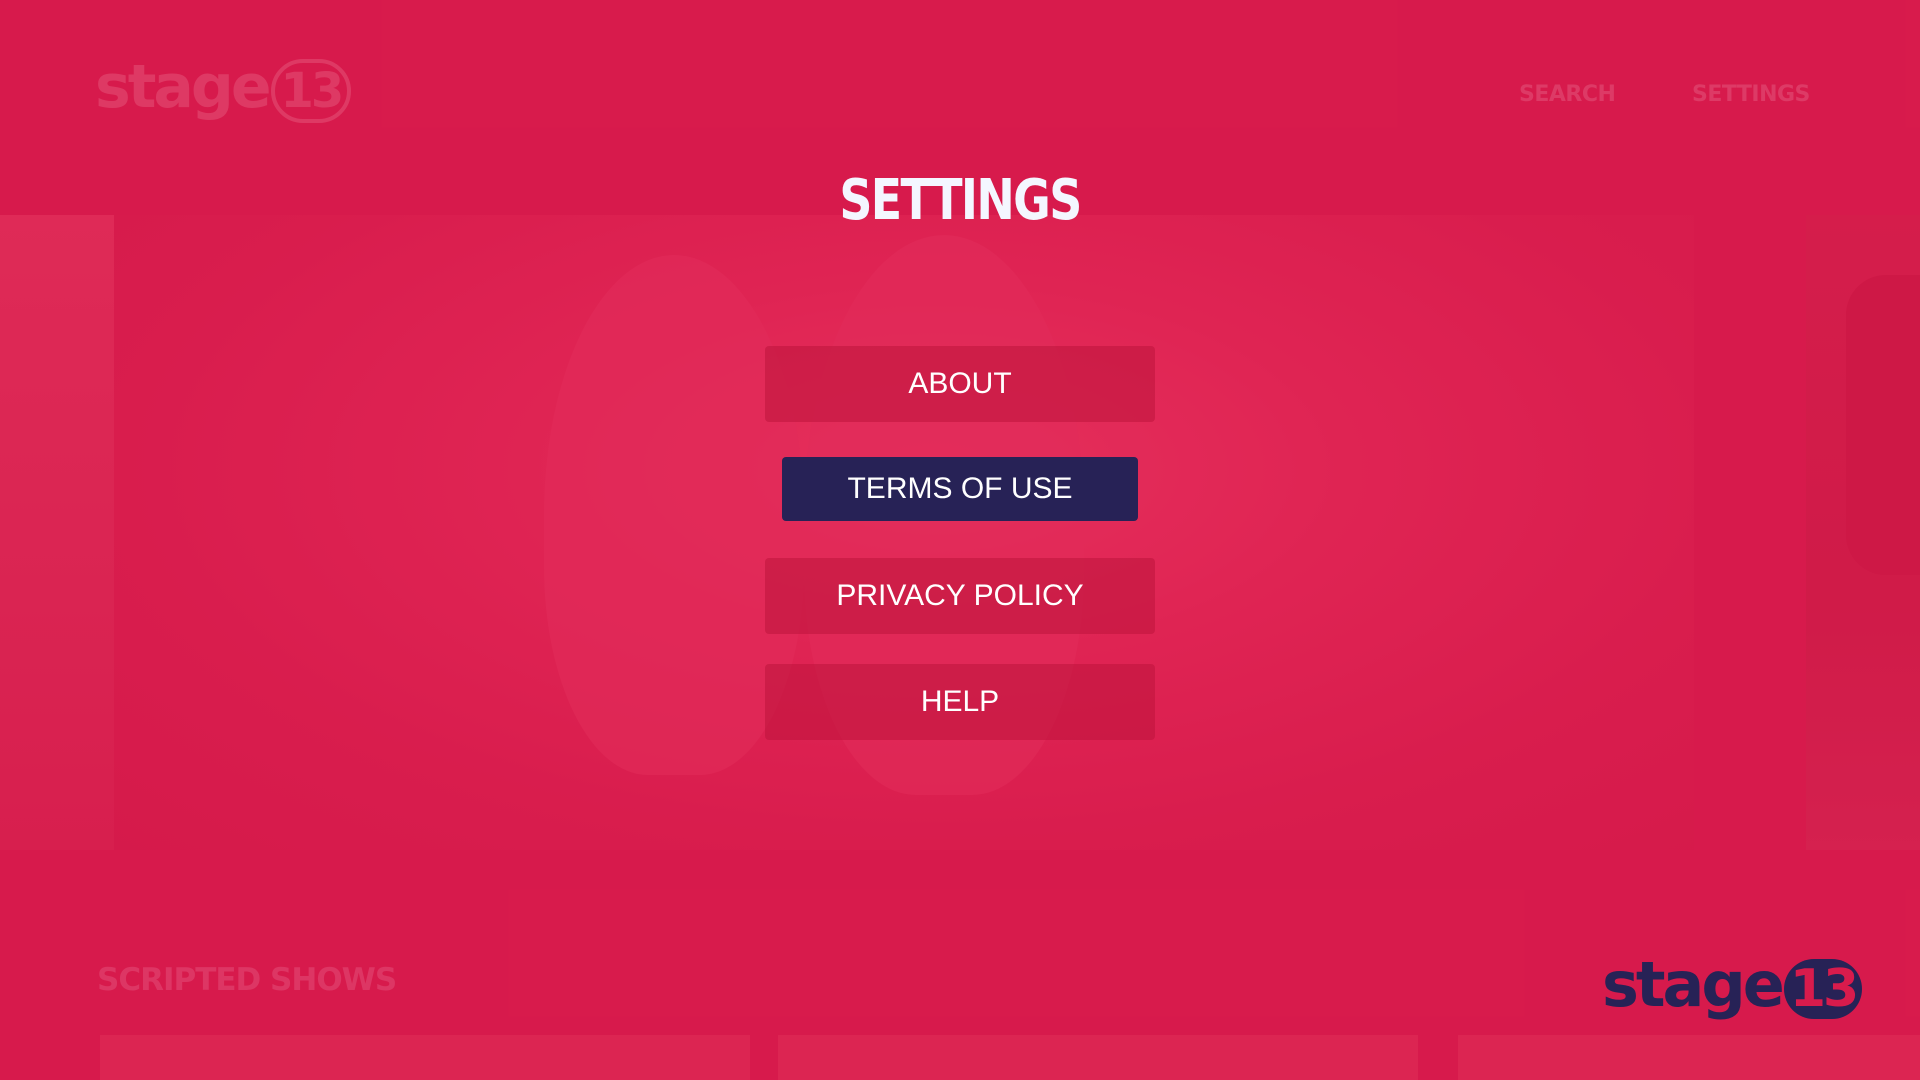  I want to click on help-button: HELP, so click(960, 702).